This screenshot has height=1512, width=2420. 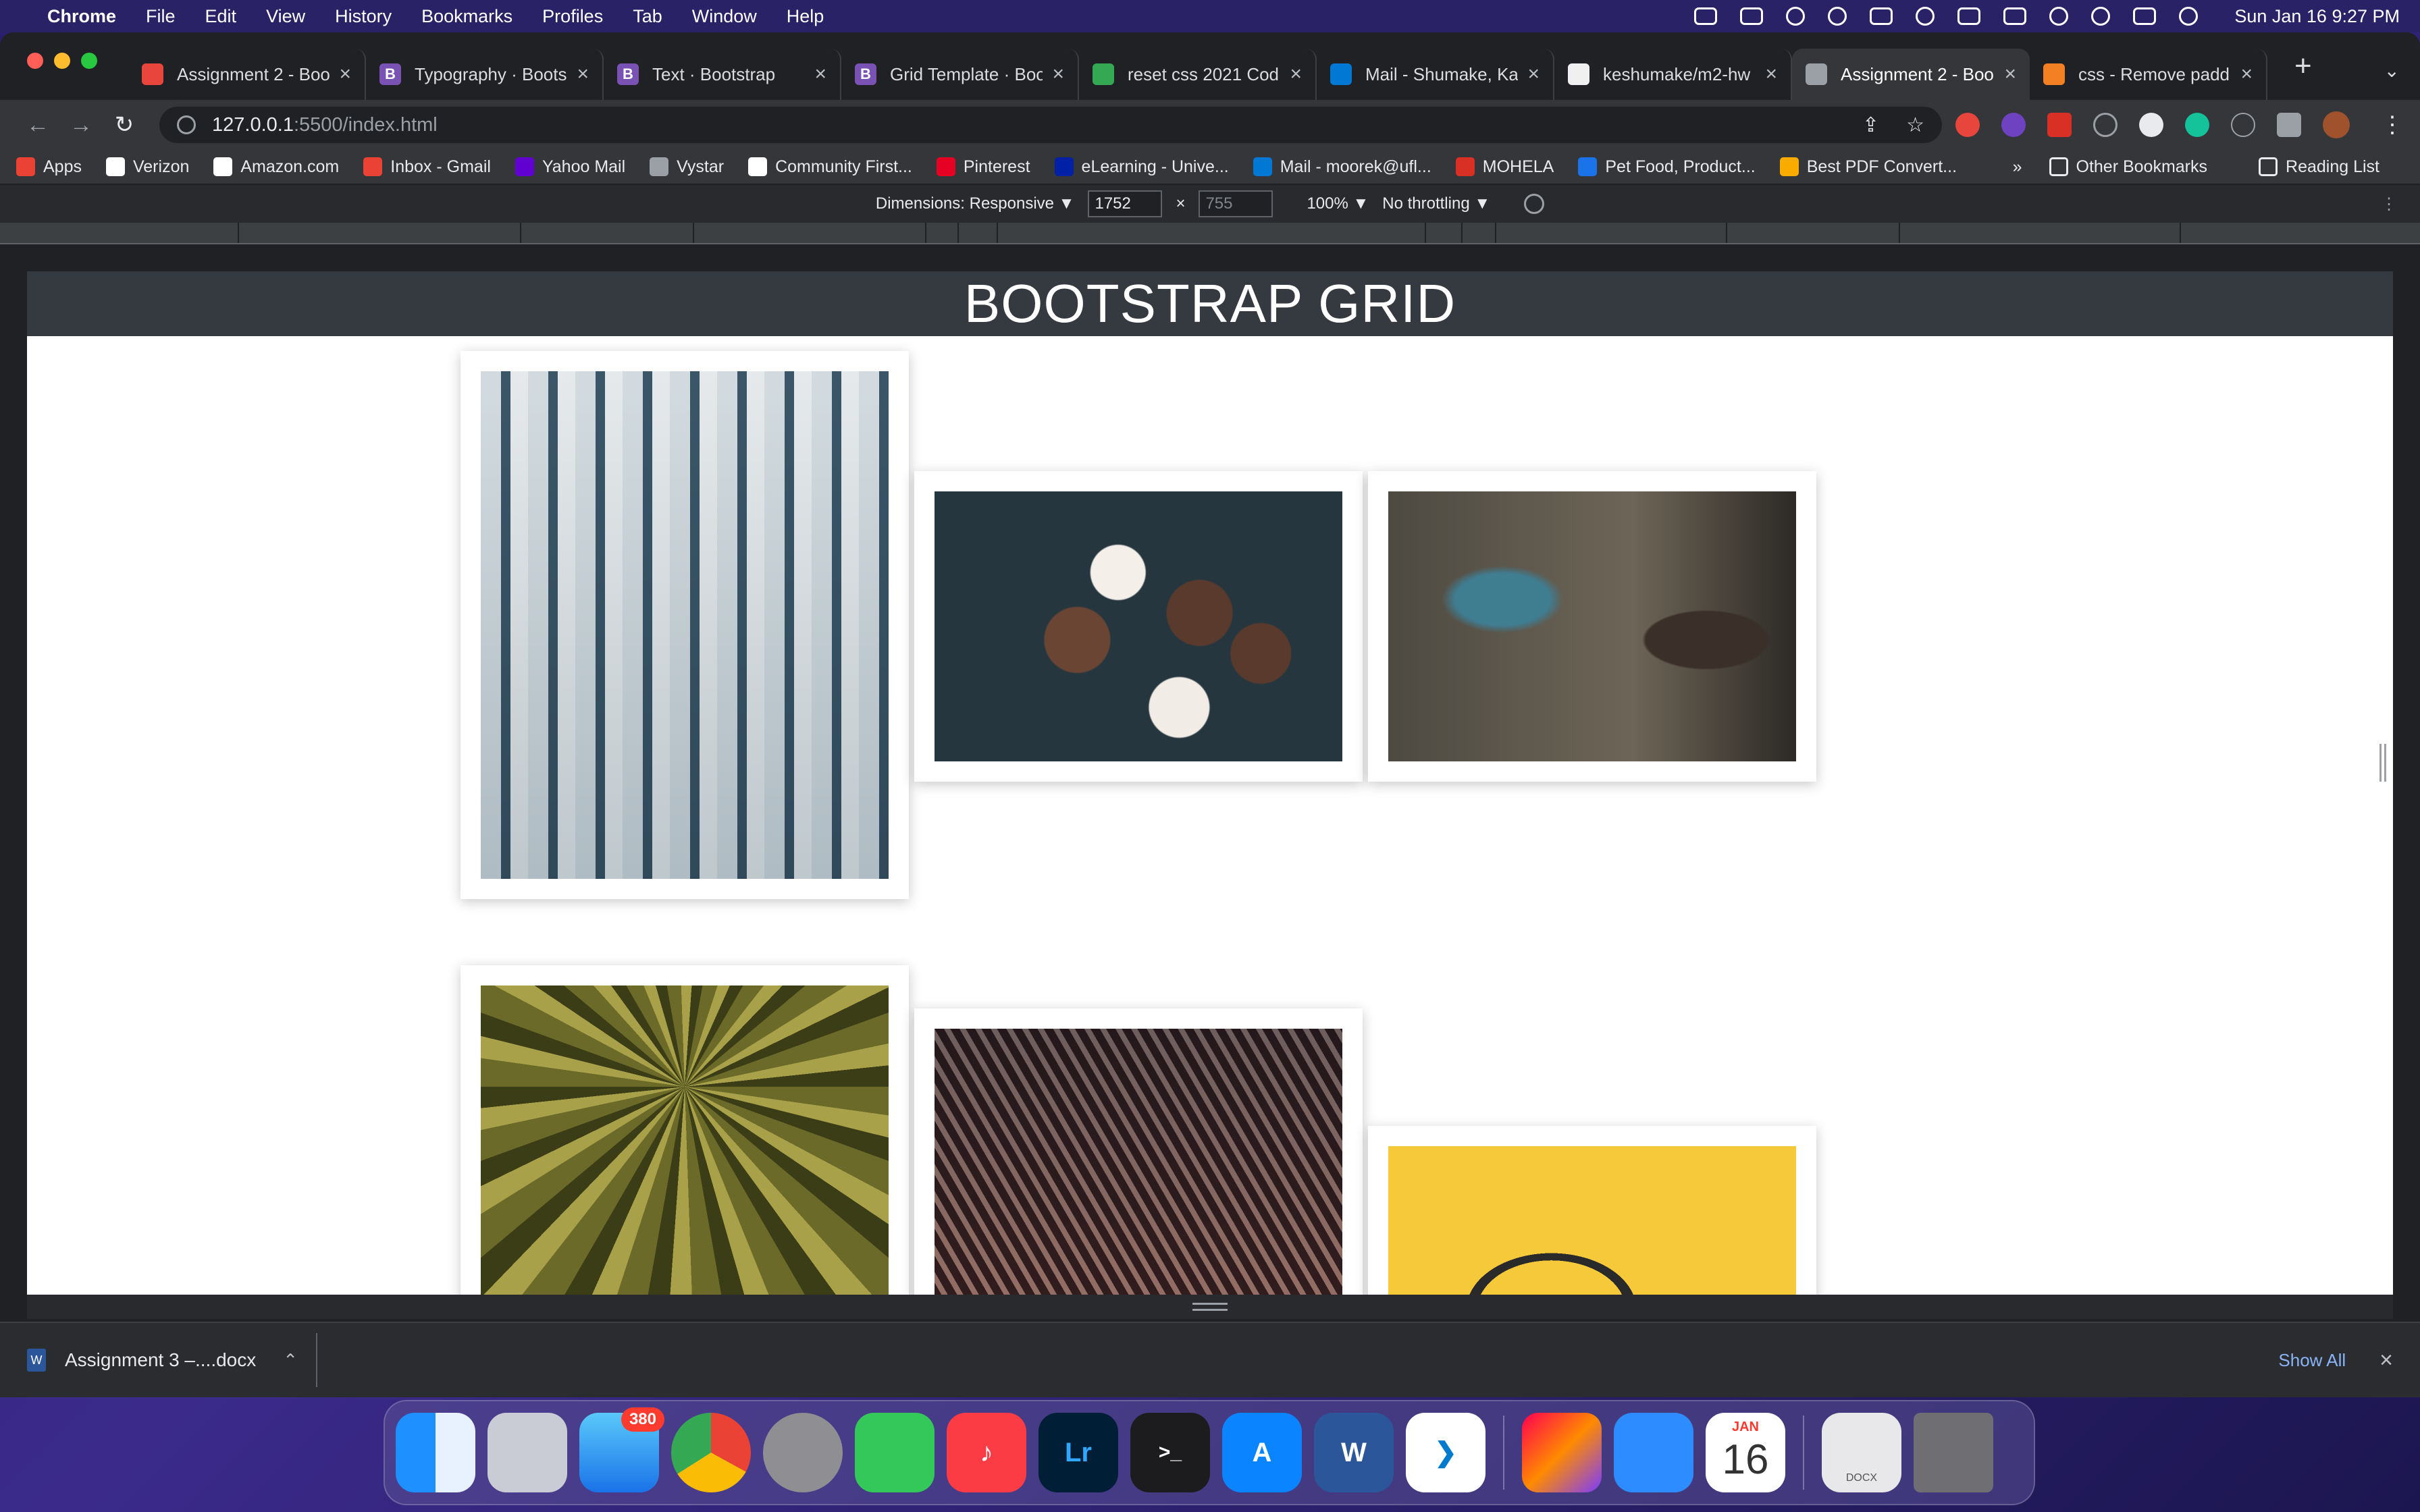 What do you see at coordinates (147, 167) in the screenshot?
I see `bookmark-item: Verizon` at bounding box center [147, 167].